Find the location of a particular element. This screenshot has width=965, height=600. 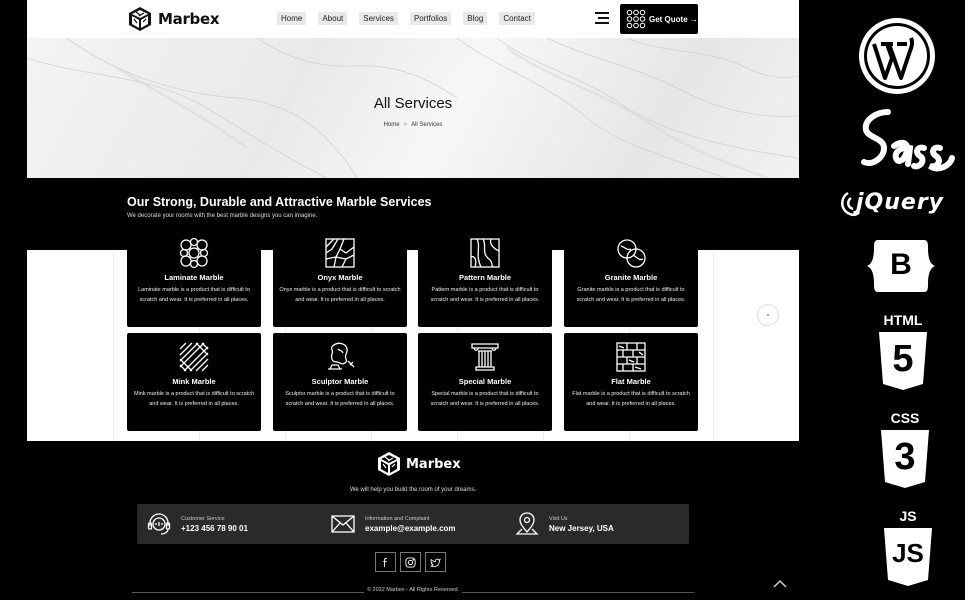

contact-value: New Jersey, USA is located at coordinates (581, 528).